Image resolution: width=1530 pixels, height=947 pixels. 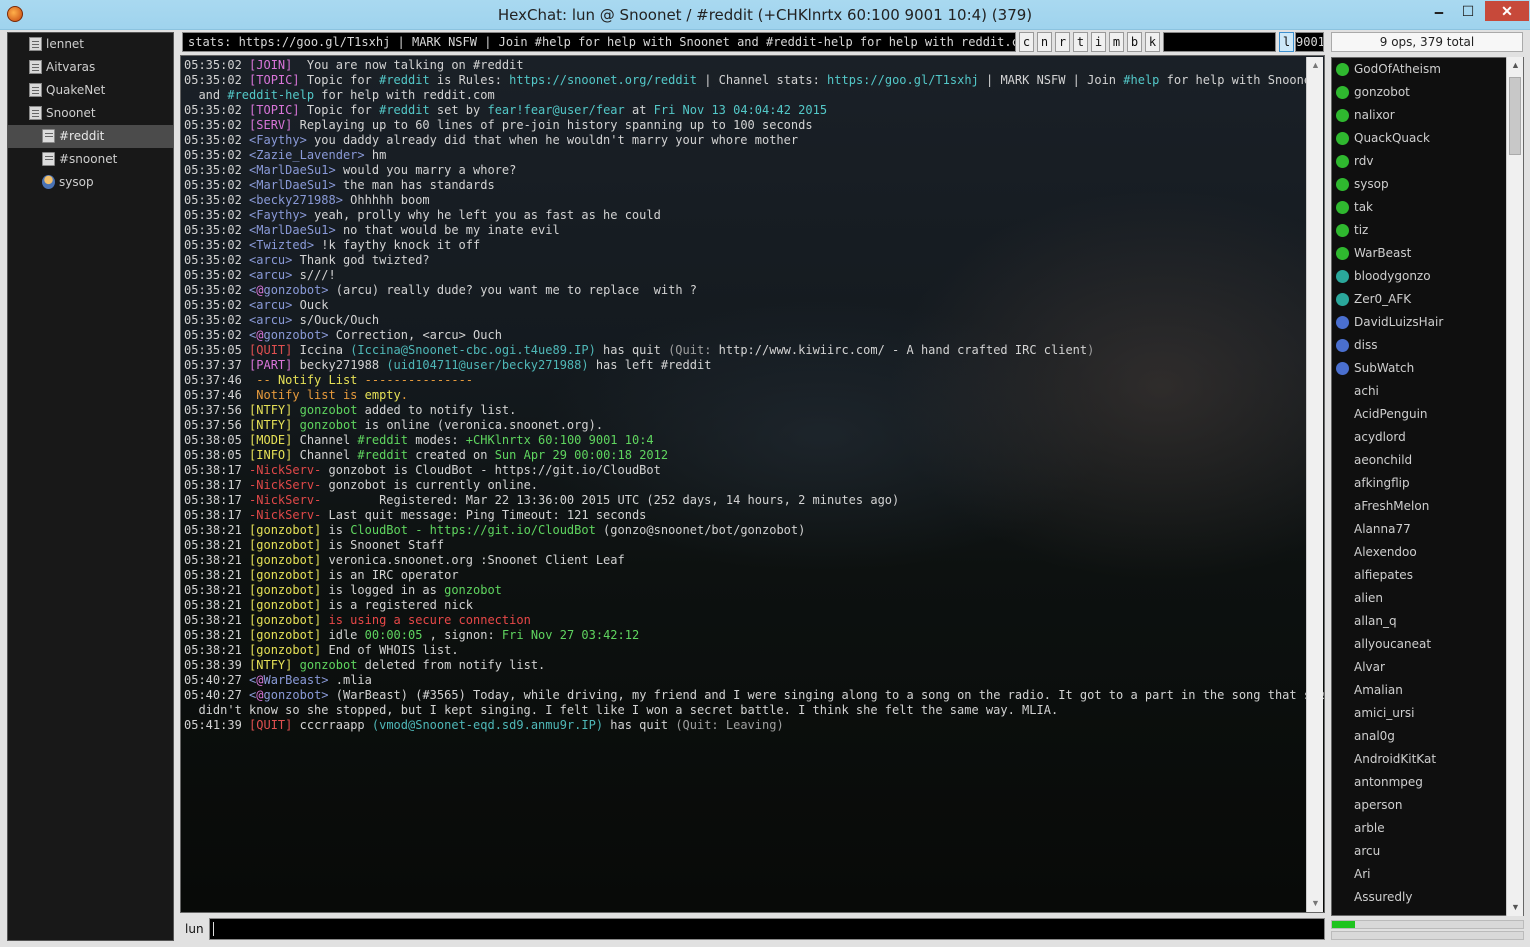 What do you see at coordinates (1044, 42) in the screenshot?
I see `mode-button-n: n` at bounding box center [1044, 42].